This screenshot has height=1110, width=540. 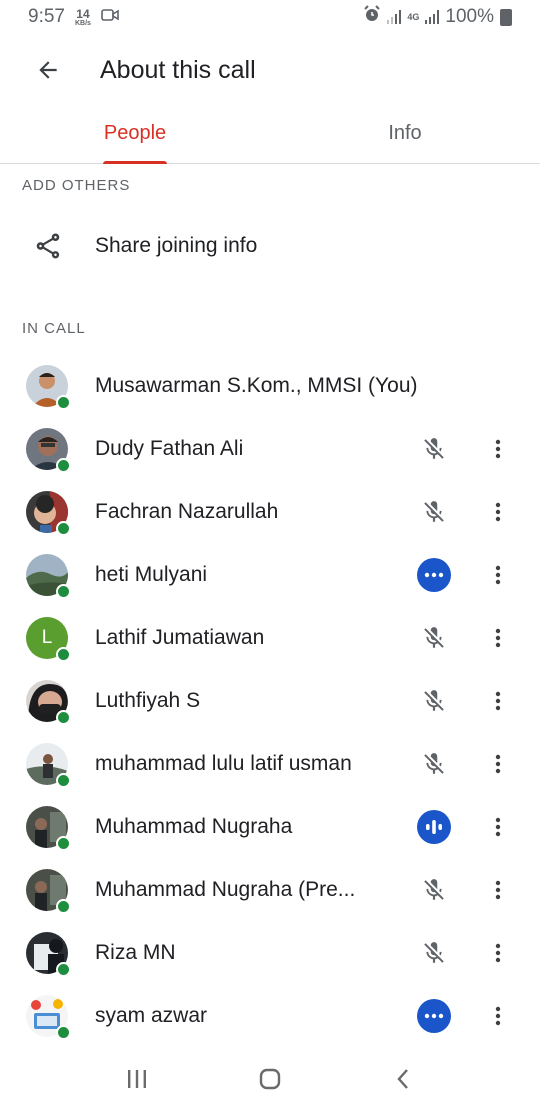 What do you see at coordinates (54, 328) in the screenshot?
I see `section-label-in-call: IN CALL` at bounding box center [54, 328].